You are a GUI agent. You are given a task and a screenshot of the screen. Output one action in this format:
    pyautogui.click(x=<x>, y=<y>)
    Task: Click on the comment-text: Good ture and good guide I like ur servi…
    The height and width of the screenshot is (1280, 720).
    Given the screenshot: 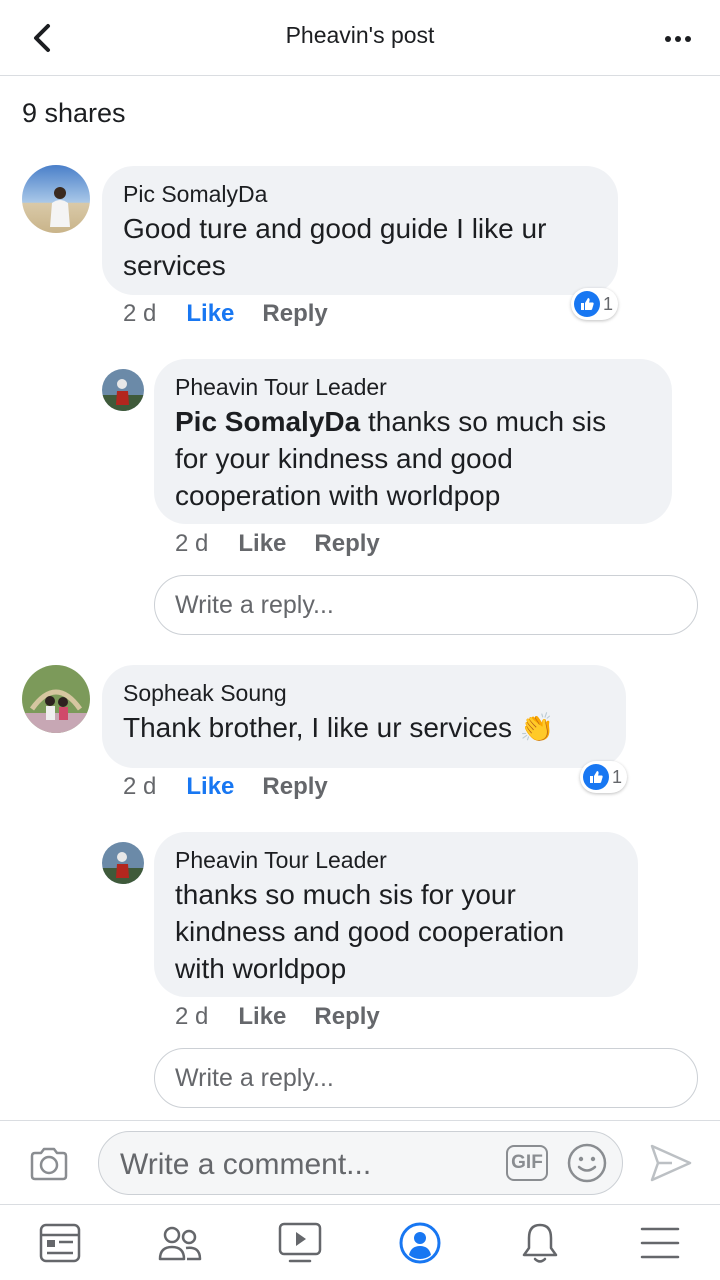 What is the action you would take?
    pyautogui.click(x=335, y=247)
    